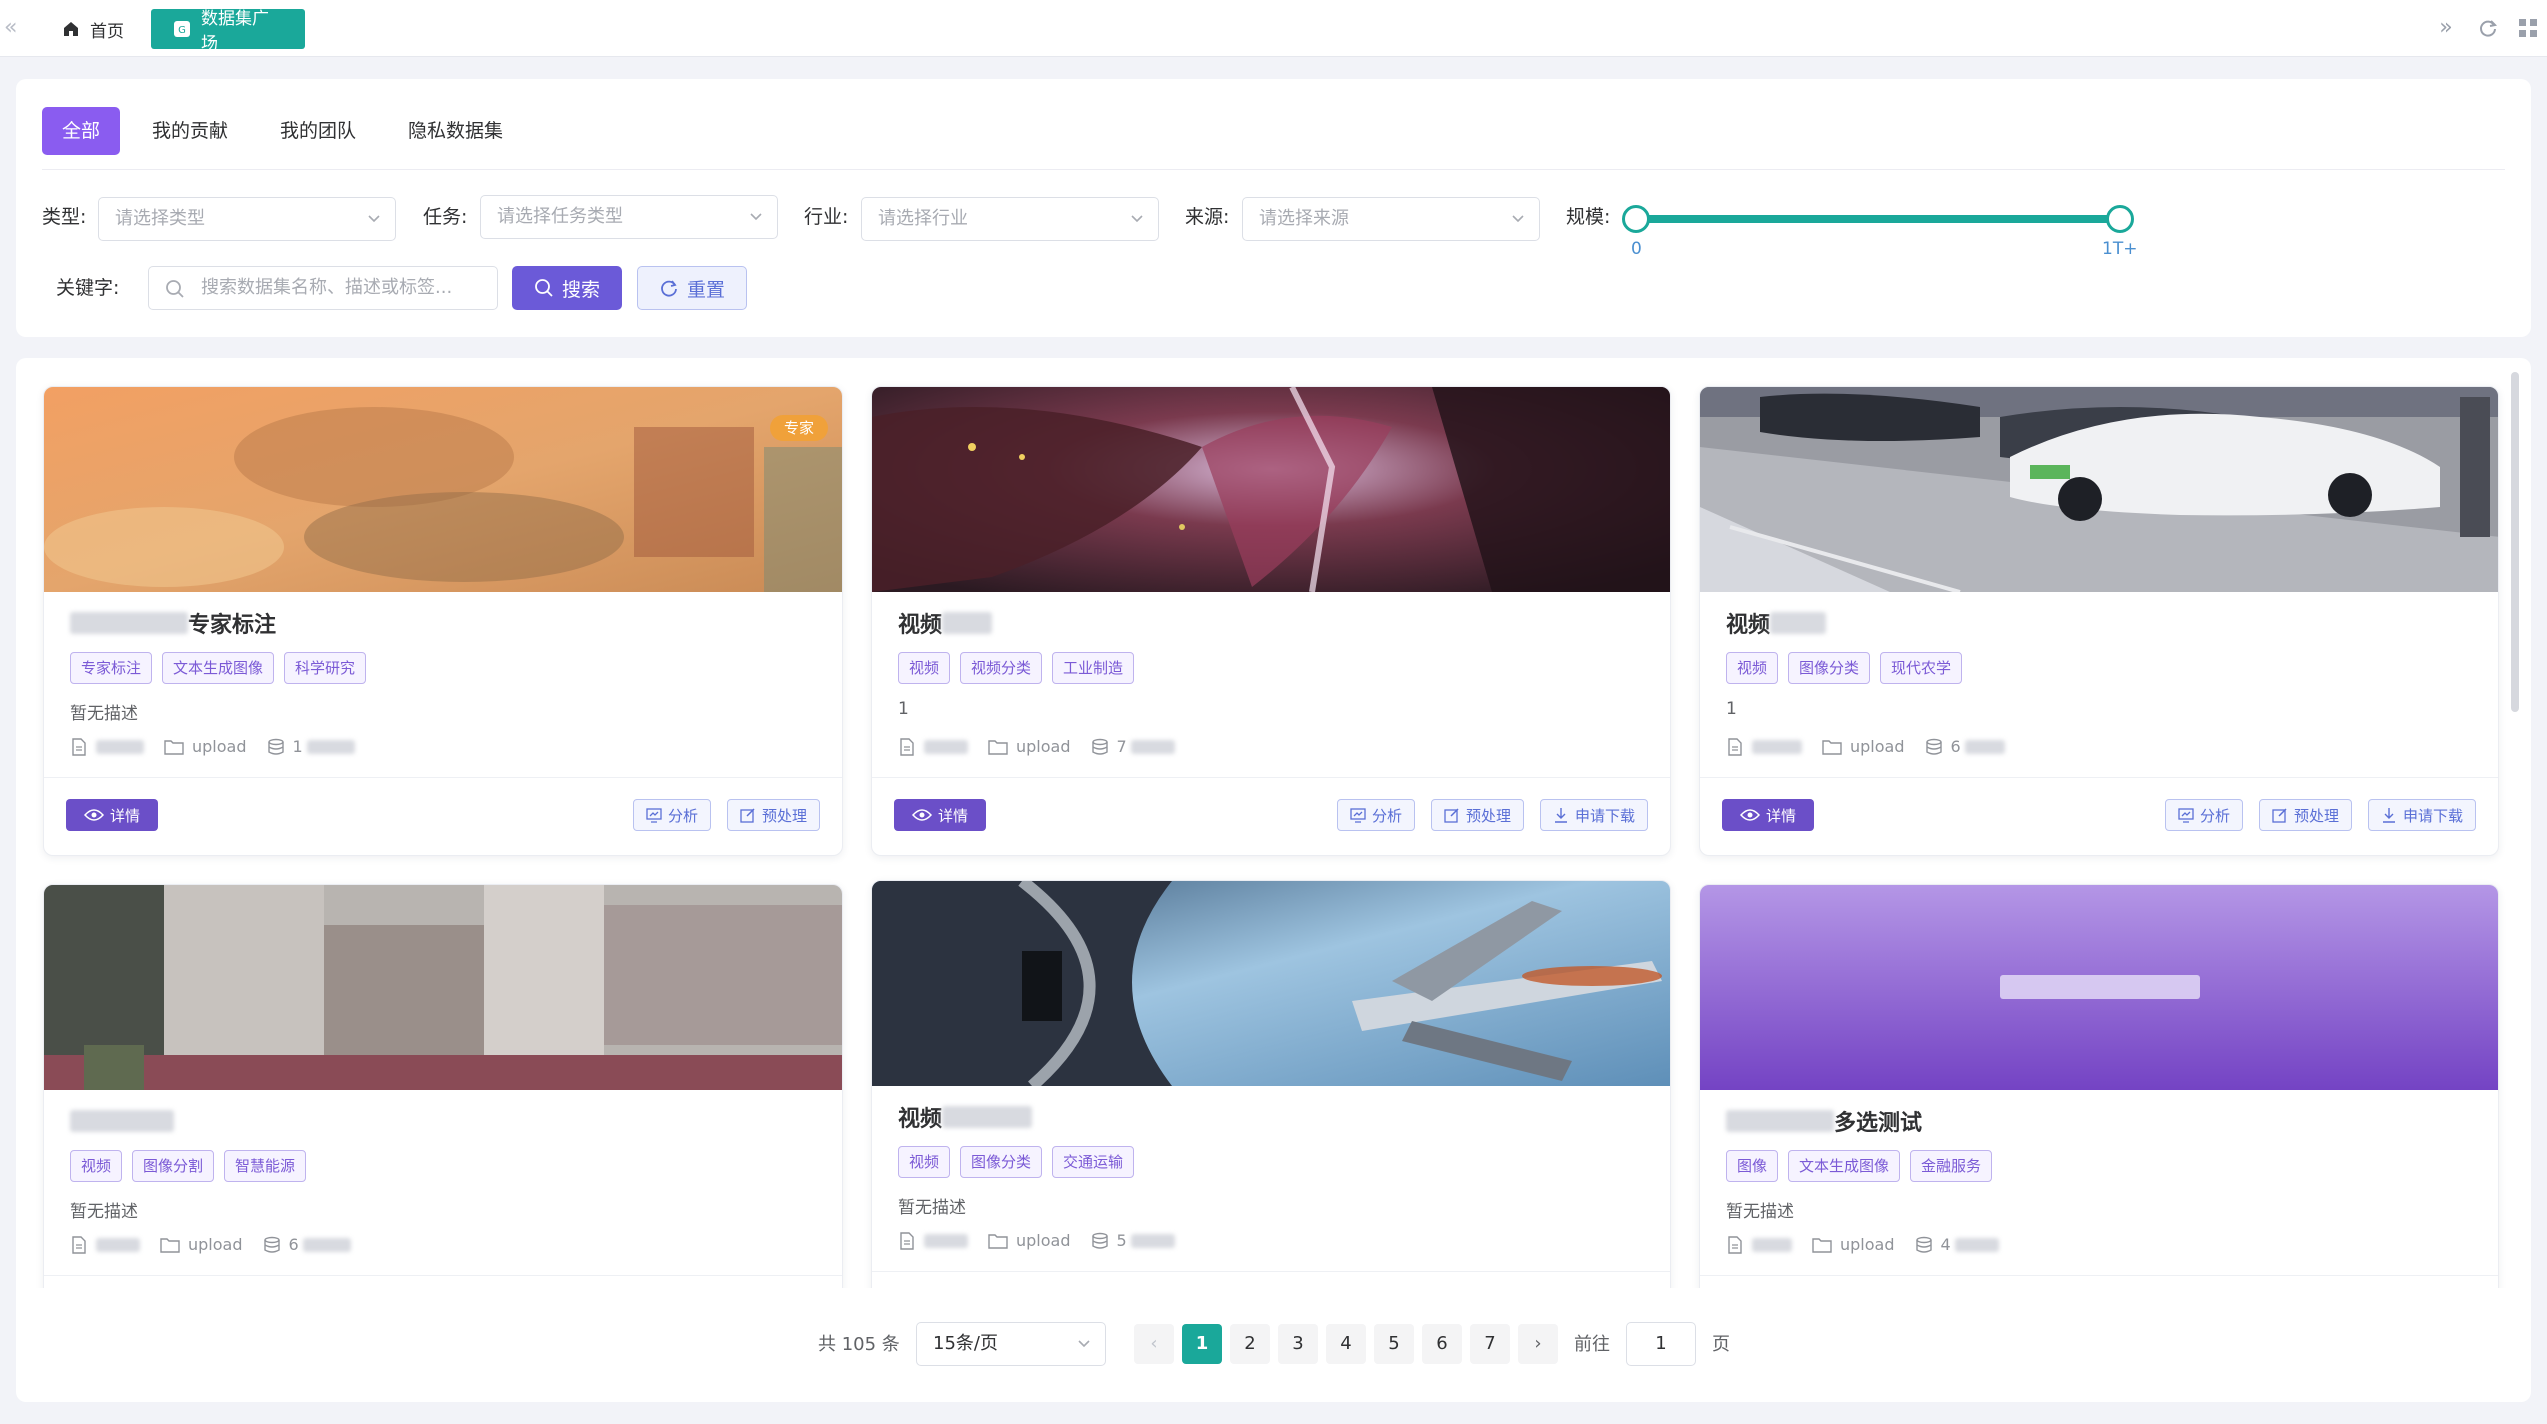 This screenshot has height=1424, width=2547. I want to click on tag: 金融服务, so click(1951, 1166).